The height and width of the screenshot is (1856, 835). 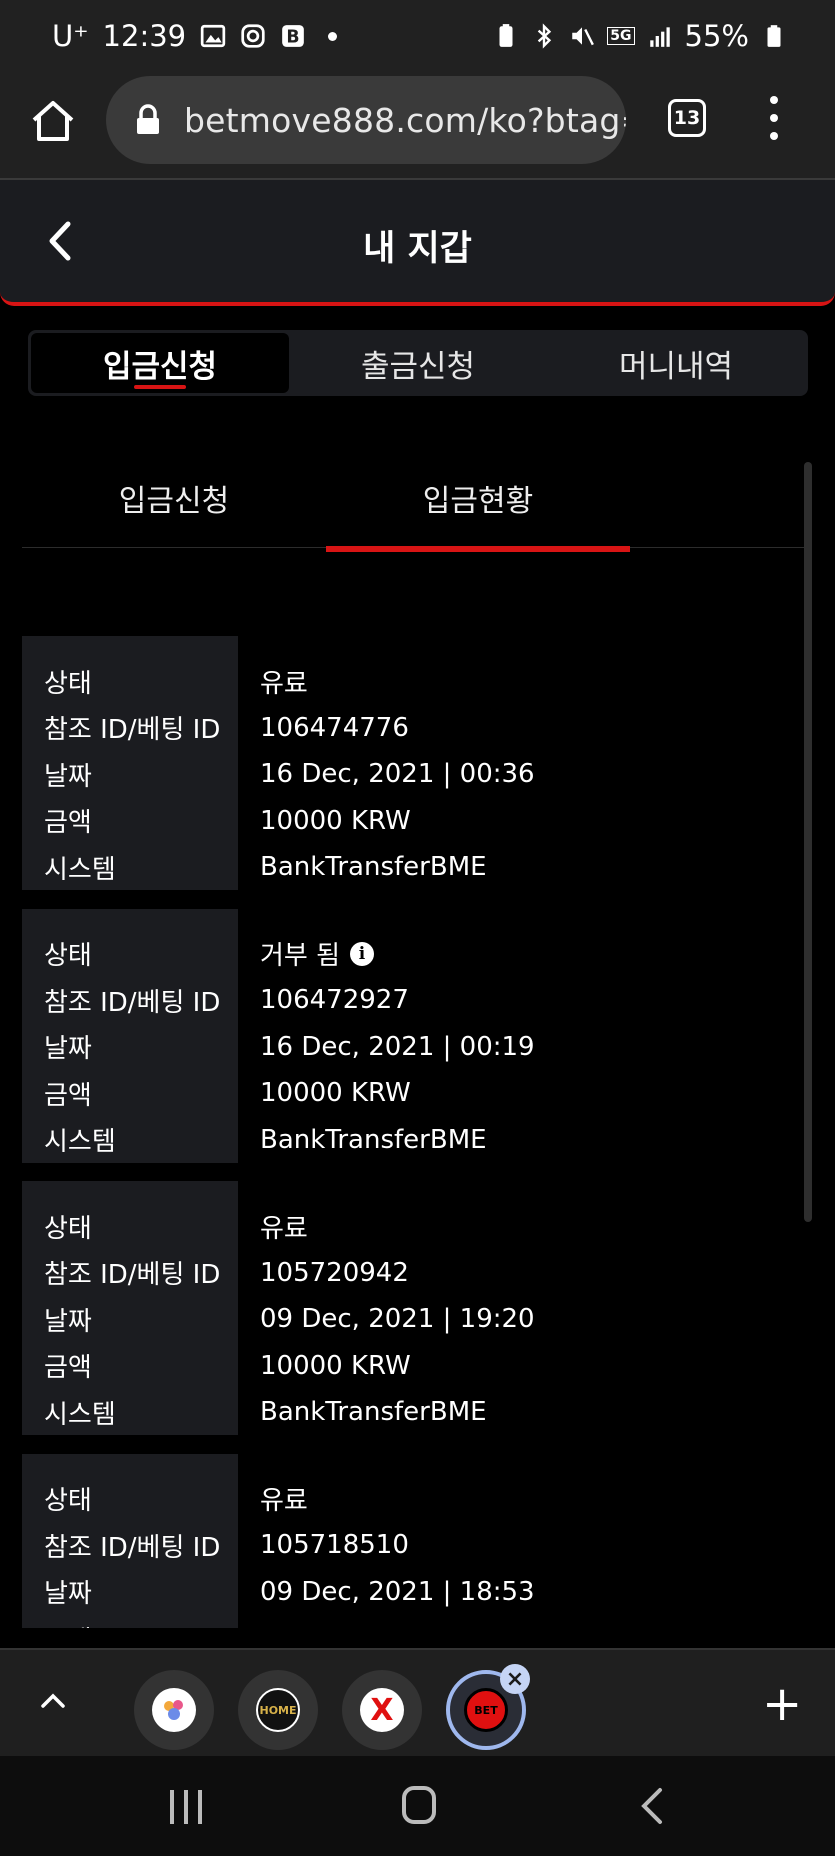 I want to click on tab-favicon-x: X, so click(x=382, y=1710).